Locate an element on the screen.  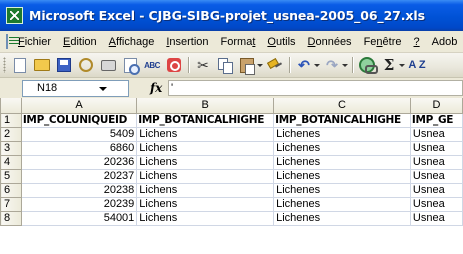
excel-app-icon is located at coordinates (14, 15).